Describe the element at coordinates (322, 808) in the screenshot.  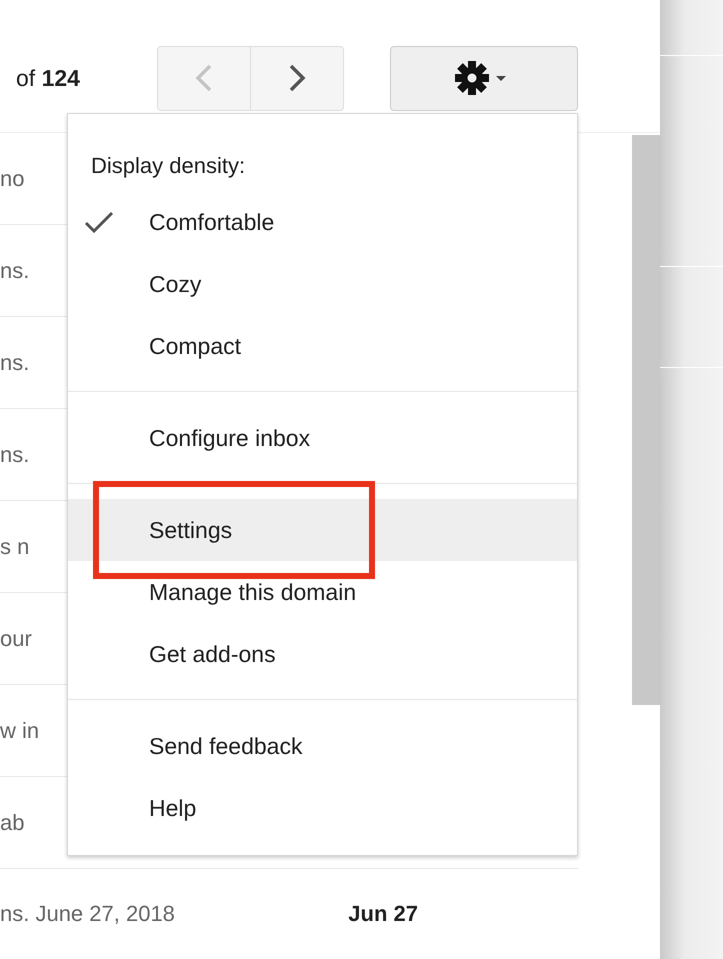
I see `menu-item: Help` at that location.